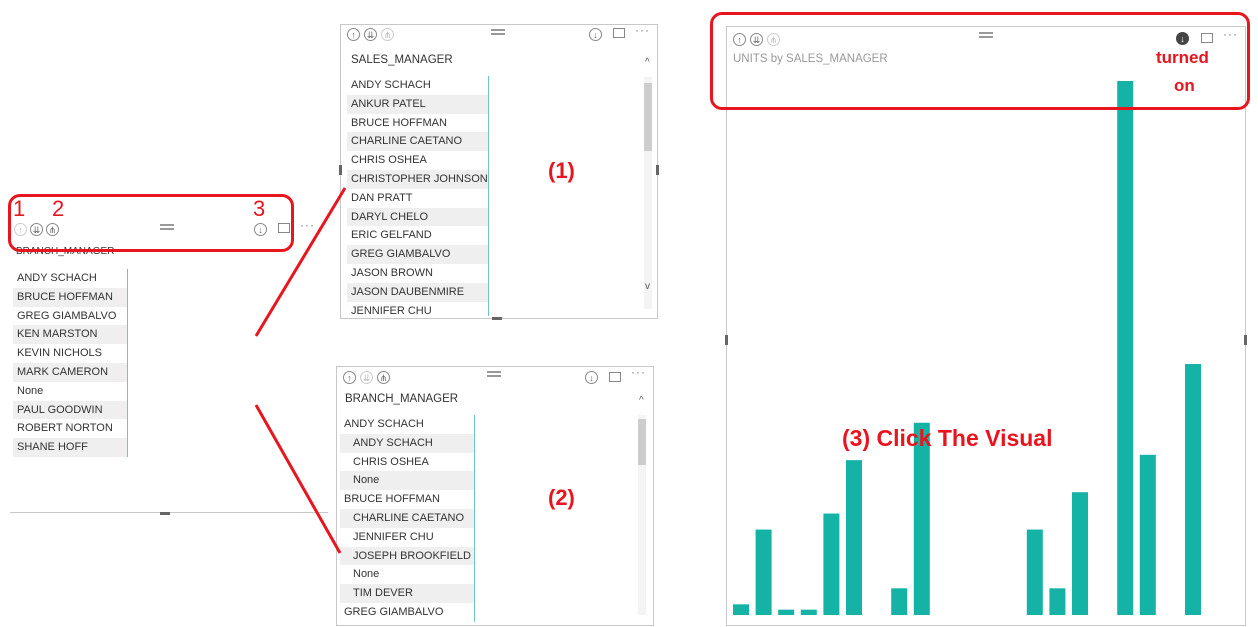 Image resolution: width=1258 pixels, height=627 pixels. Describe the element at coordinates (70, 335) in the screenshot. I see `slicer-item: KEN MARSTON` at that location.